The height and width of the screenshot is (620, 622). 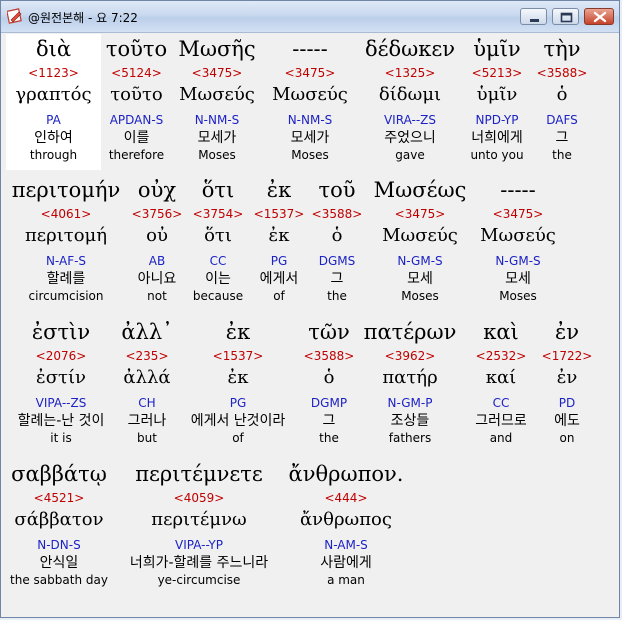 What do you see at coordinates (567, 356) in the screenshot?
I see `strong-number: <1722>` at bounding box center [567, 356].